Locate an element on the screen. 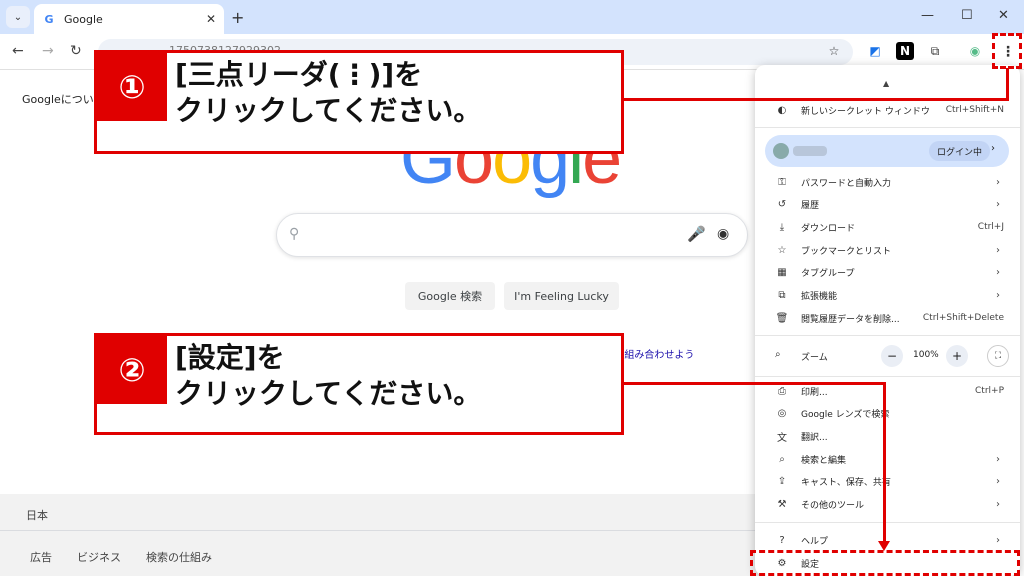 The width and height of the screenshot is (1024, 576). back-button: ← is located at coordinates (18, 51).